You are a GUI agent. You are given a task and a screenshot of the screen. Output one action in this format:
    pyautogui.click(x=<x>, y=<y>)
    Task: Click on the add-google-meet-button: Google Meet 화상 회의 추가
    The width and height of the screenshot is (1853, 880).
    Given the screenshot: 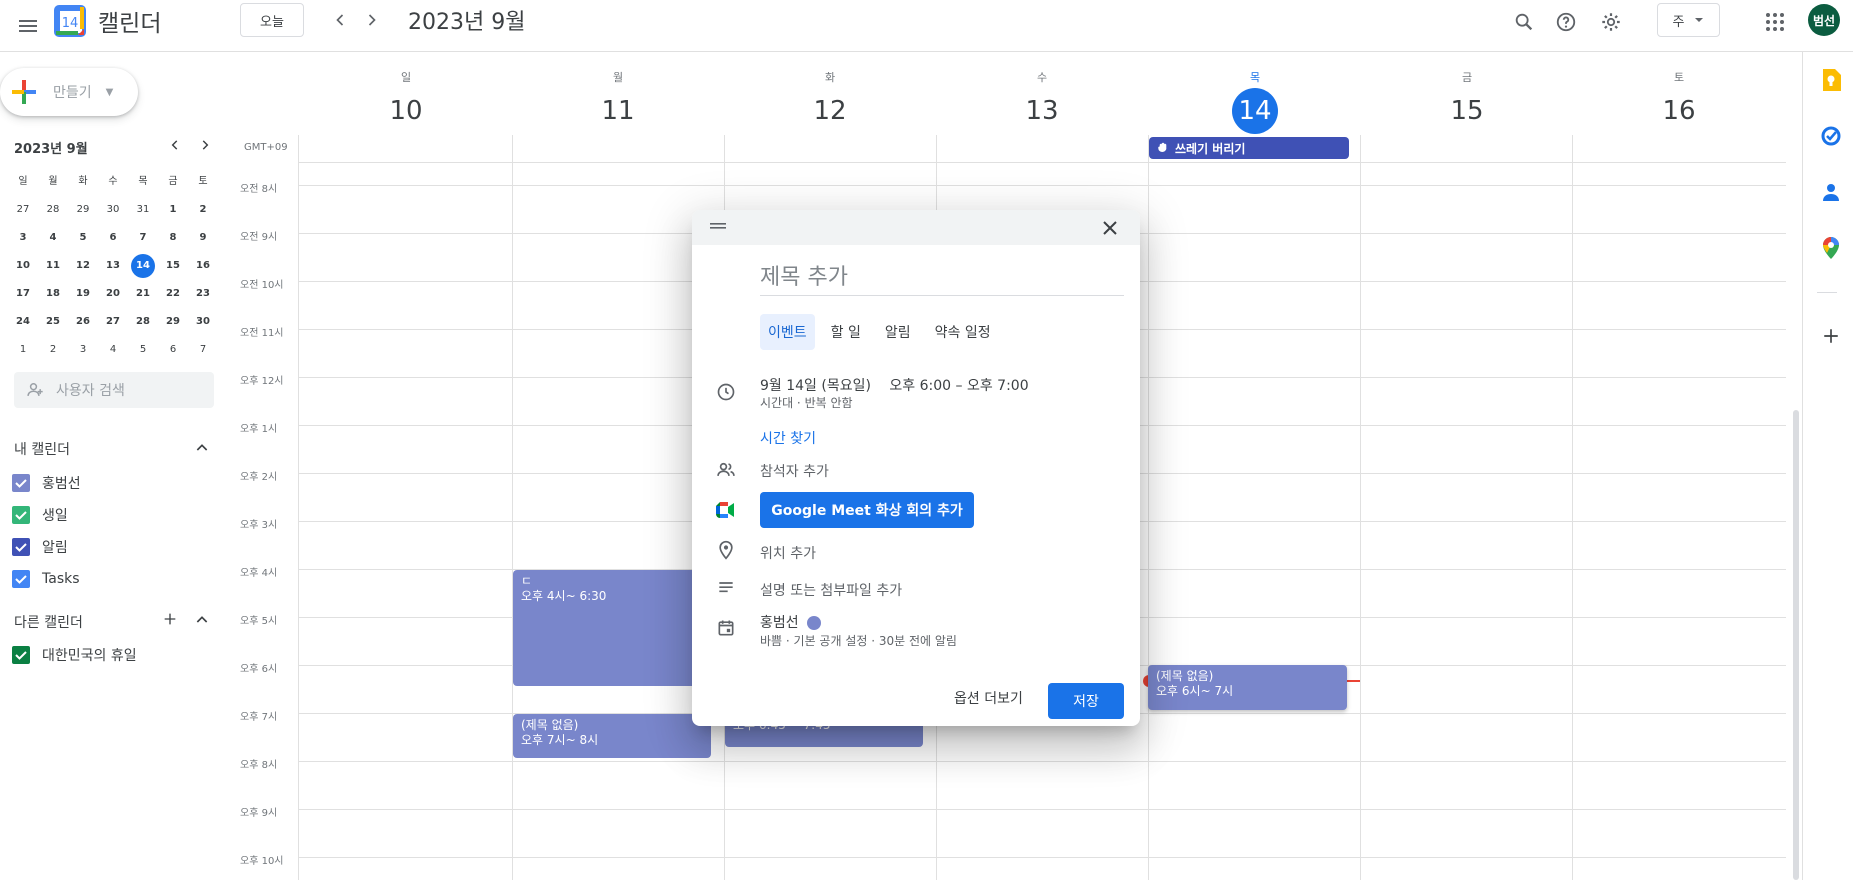 What is the action you would take?
    pyautogui.click(x=867, y=510)
    